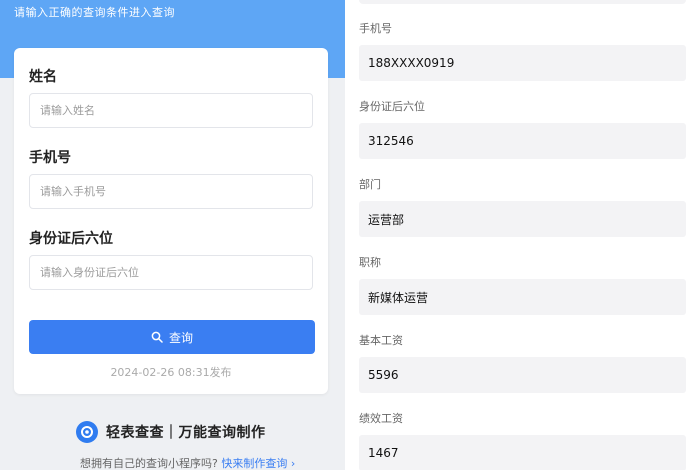 The height and width of the screenshot is (470, 700). Describe the element at coordinates (43, 77) in the screenshot. I see `name-label: 姓名` at that location.